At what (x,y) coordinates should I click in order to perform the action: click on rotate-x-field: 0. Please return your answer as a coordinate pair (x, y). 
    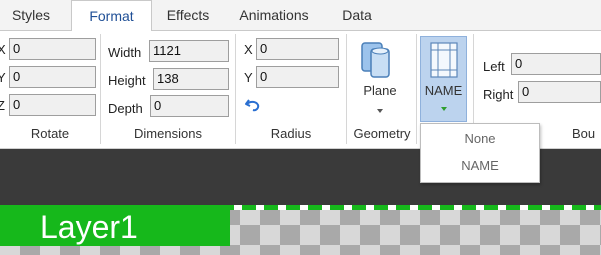
    Looking at the image, I should click on (52, 49).